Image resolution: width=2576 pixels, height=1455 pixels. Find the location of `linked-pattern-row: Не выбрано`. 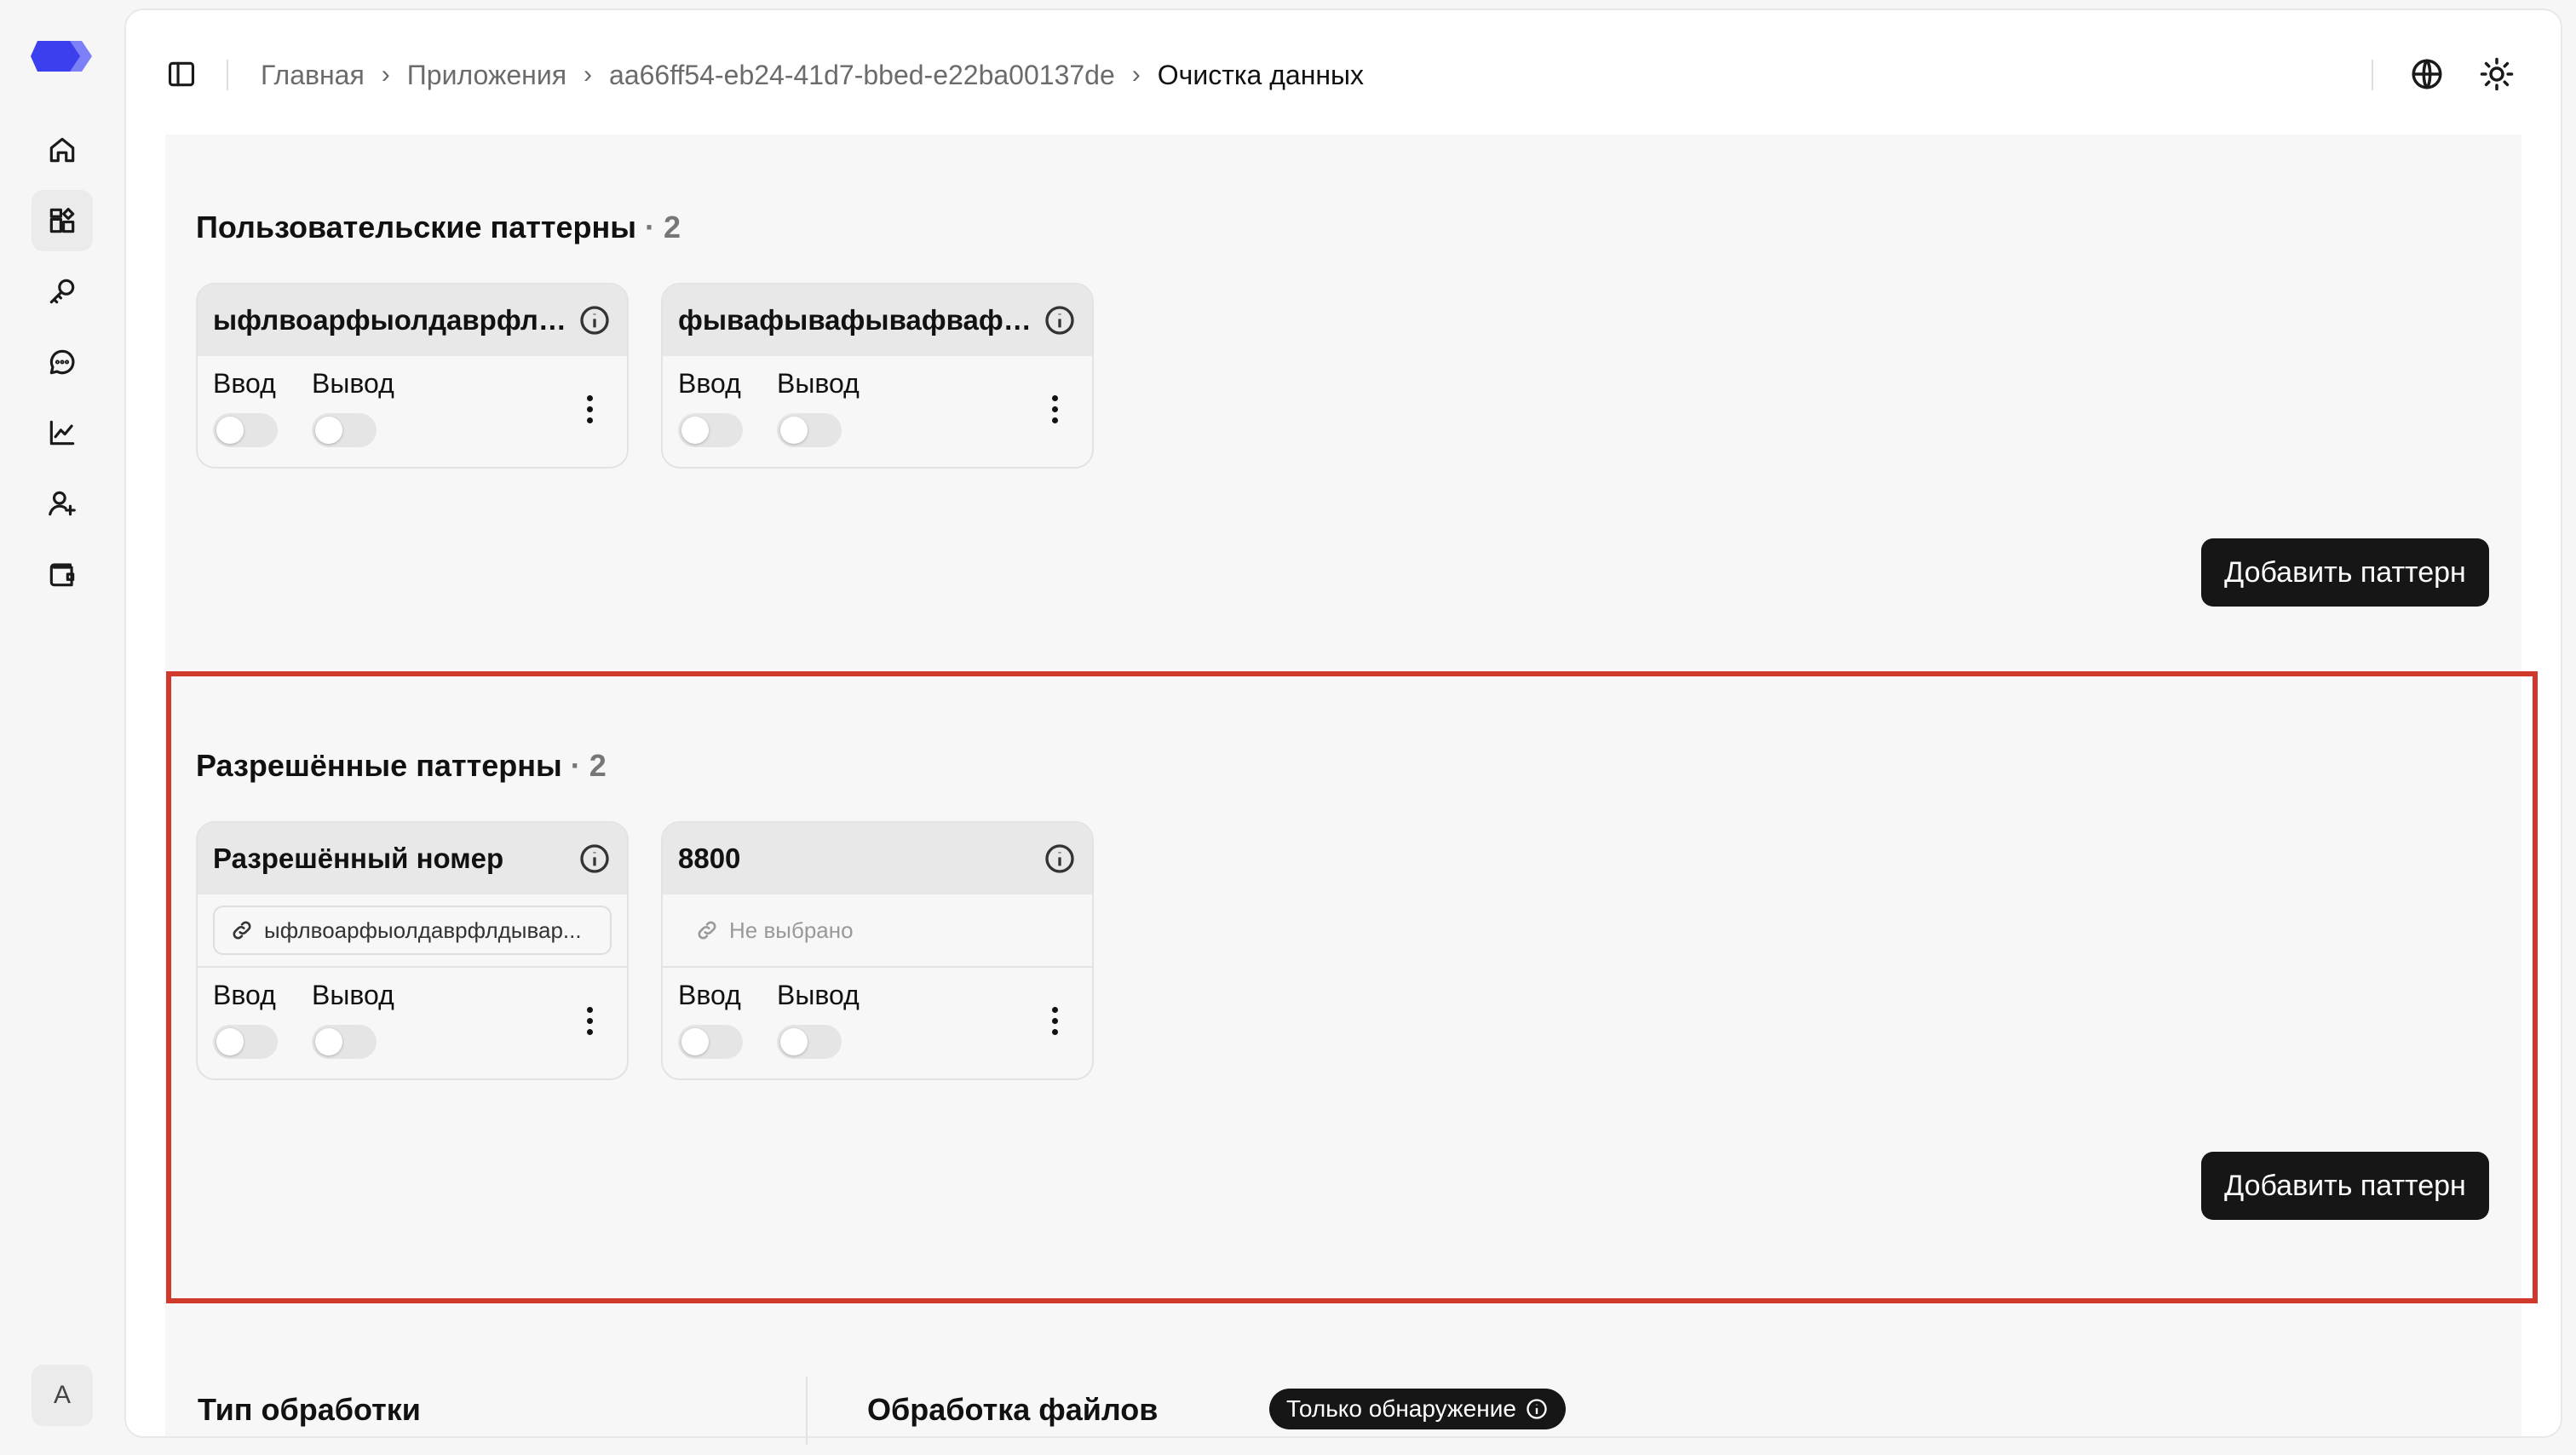

linked-pattern-row: Не выбрано is located at coordinates (878, 931).